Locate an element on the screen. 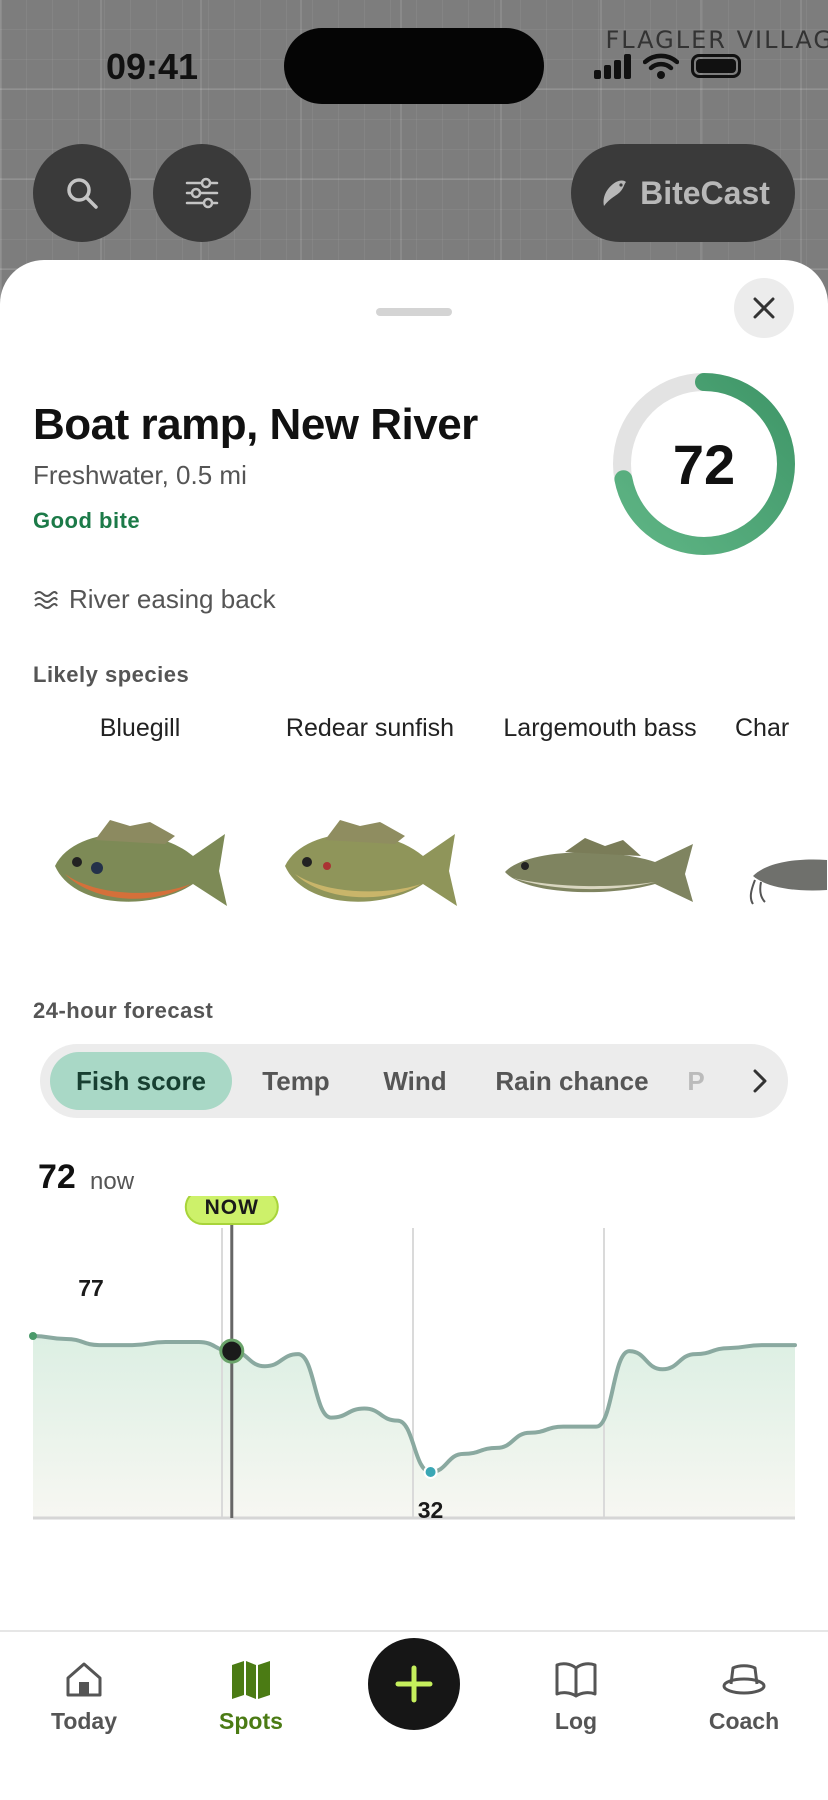 Image resolution: width=828 pixels, height=1800 pixels. bite-status: Good bite is located at coordinates (87, 520).